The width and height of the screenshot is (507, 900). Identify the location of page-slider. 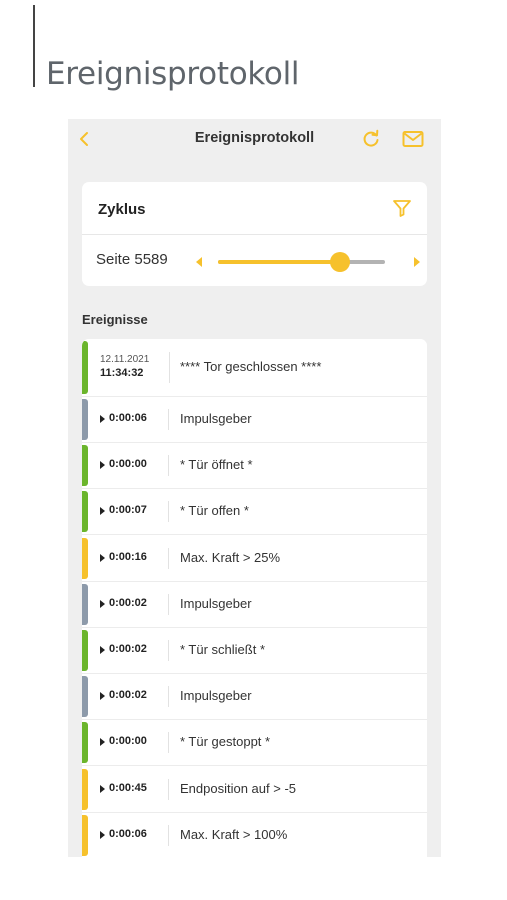
(301, 262).